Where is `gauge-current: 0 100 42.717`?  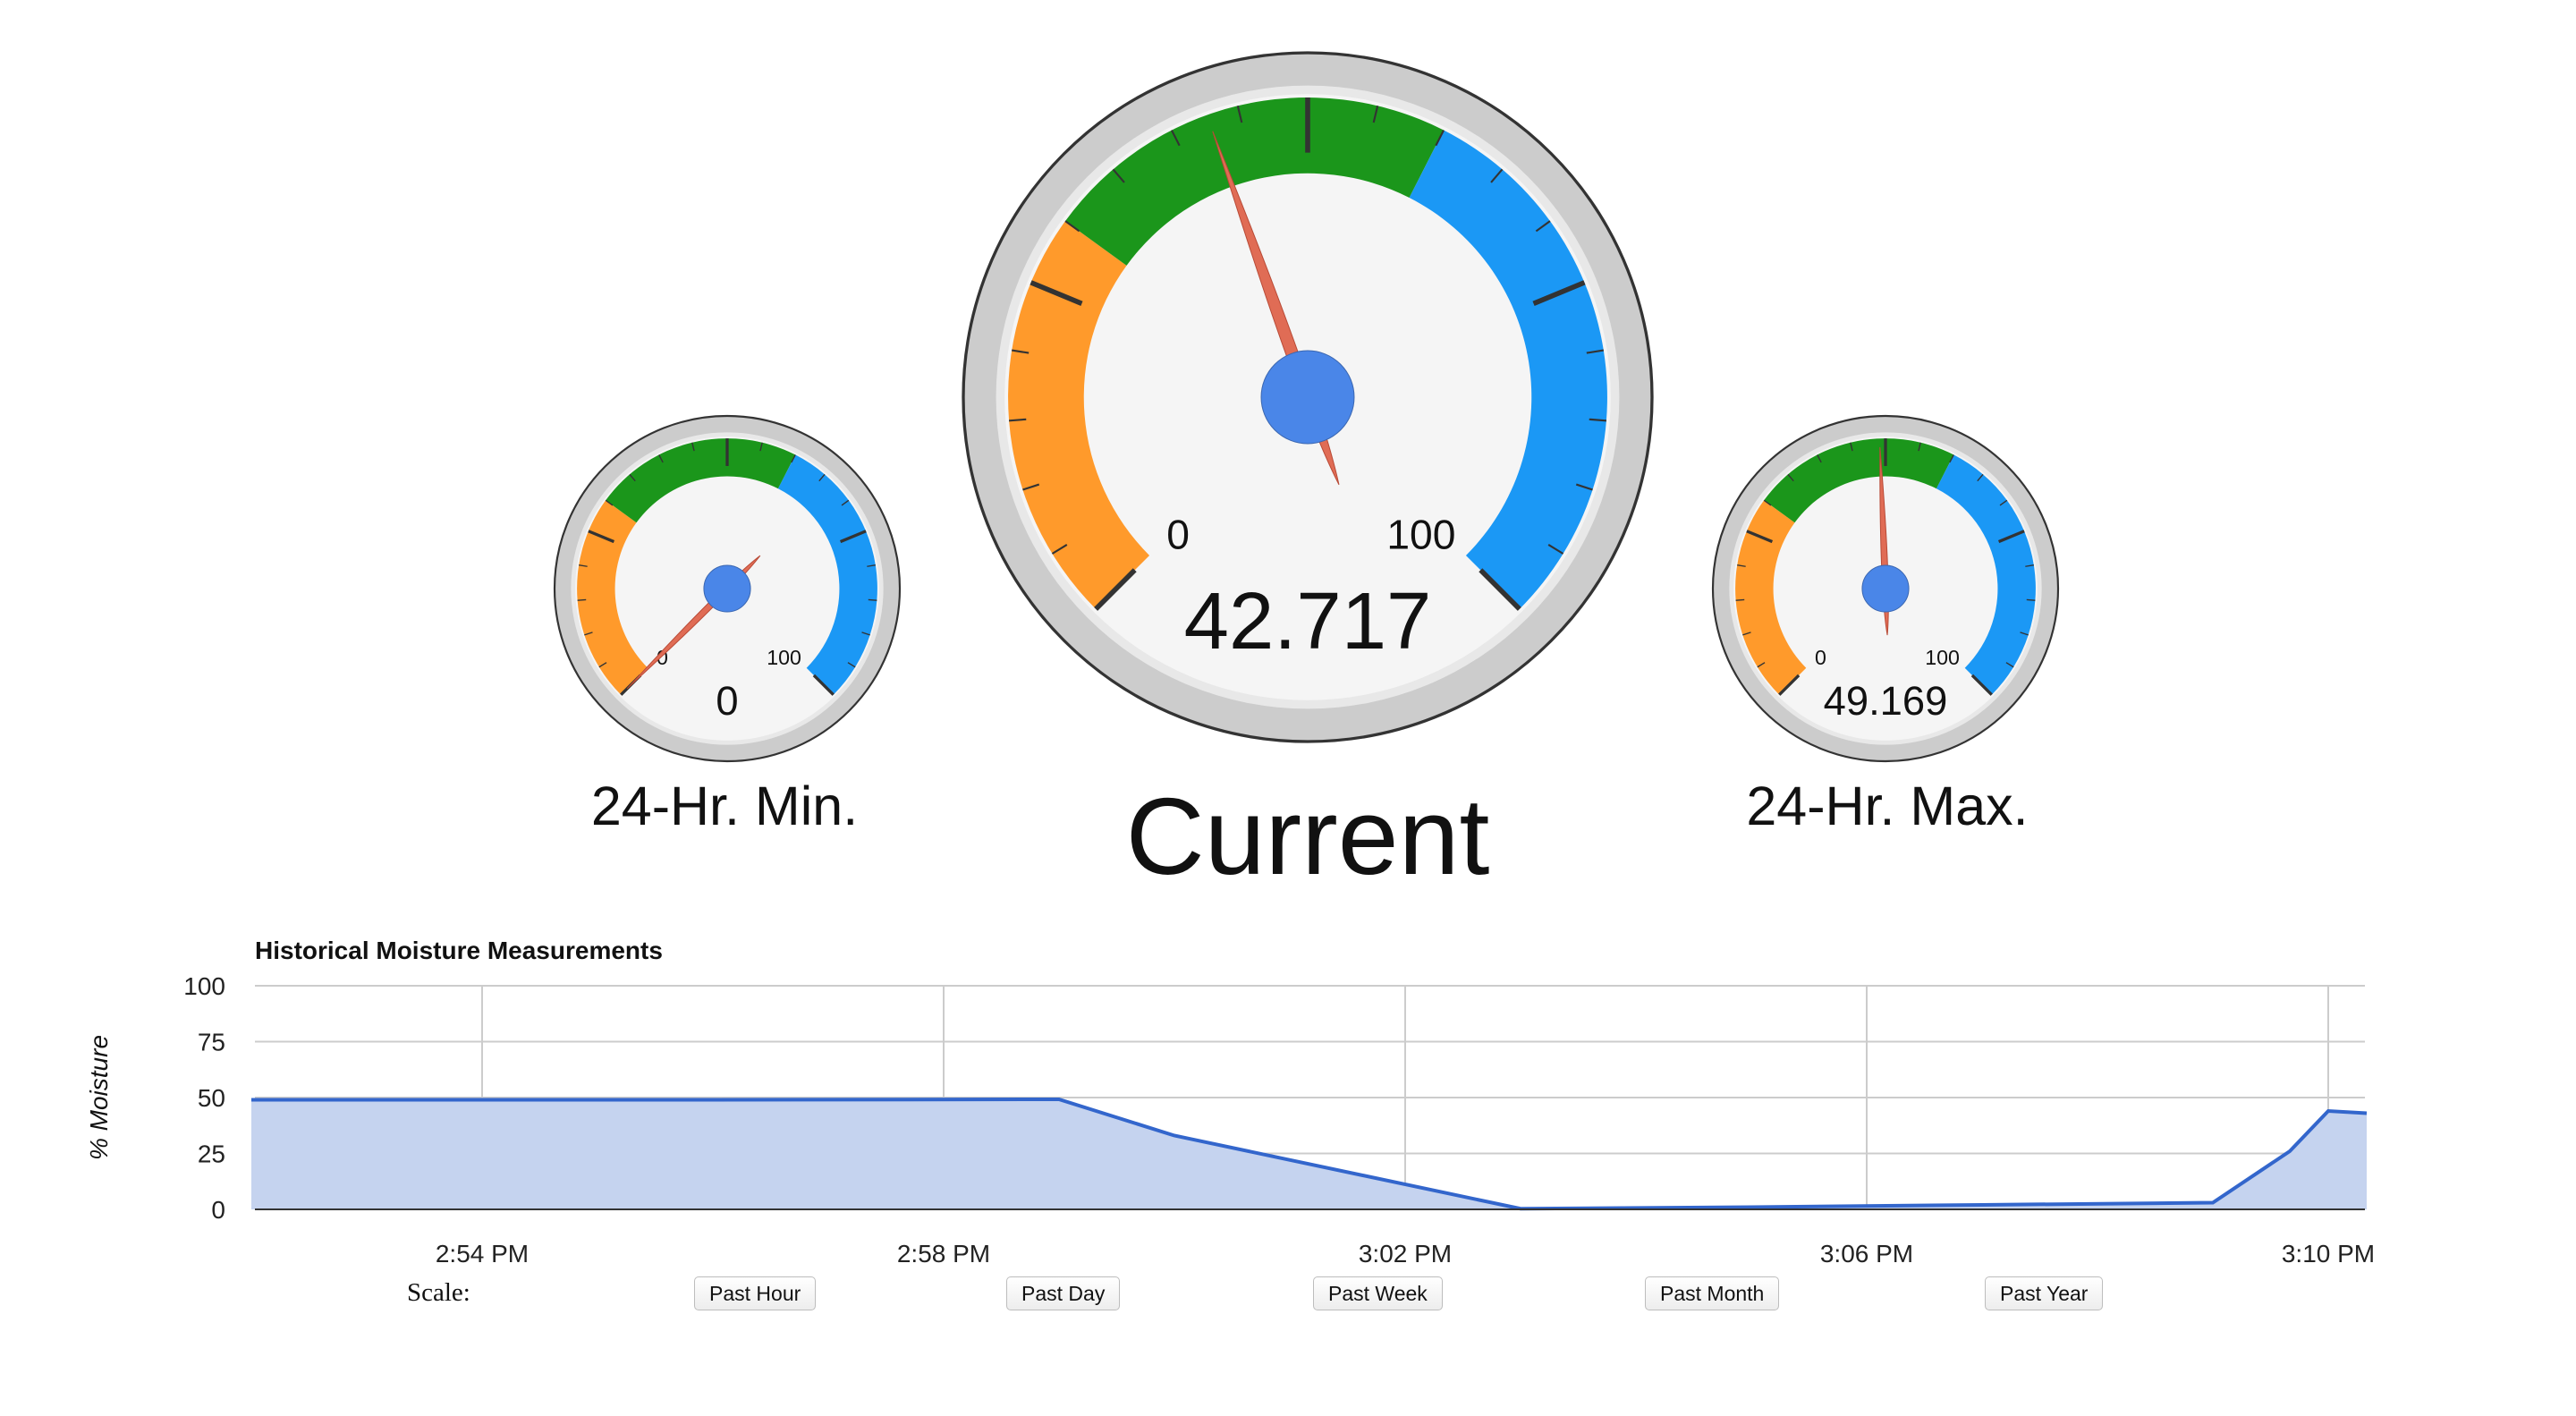 gauge-current: 0 100 42.717 is located at coordinates (1308, 397).